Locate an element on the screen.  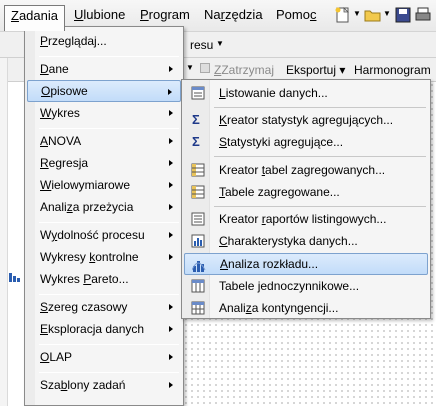
menu-zadania: Zadania is located at coordinates (34, 18).